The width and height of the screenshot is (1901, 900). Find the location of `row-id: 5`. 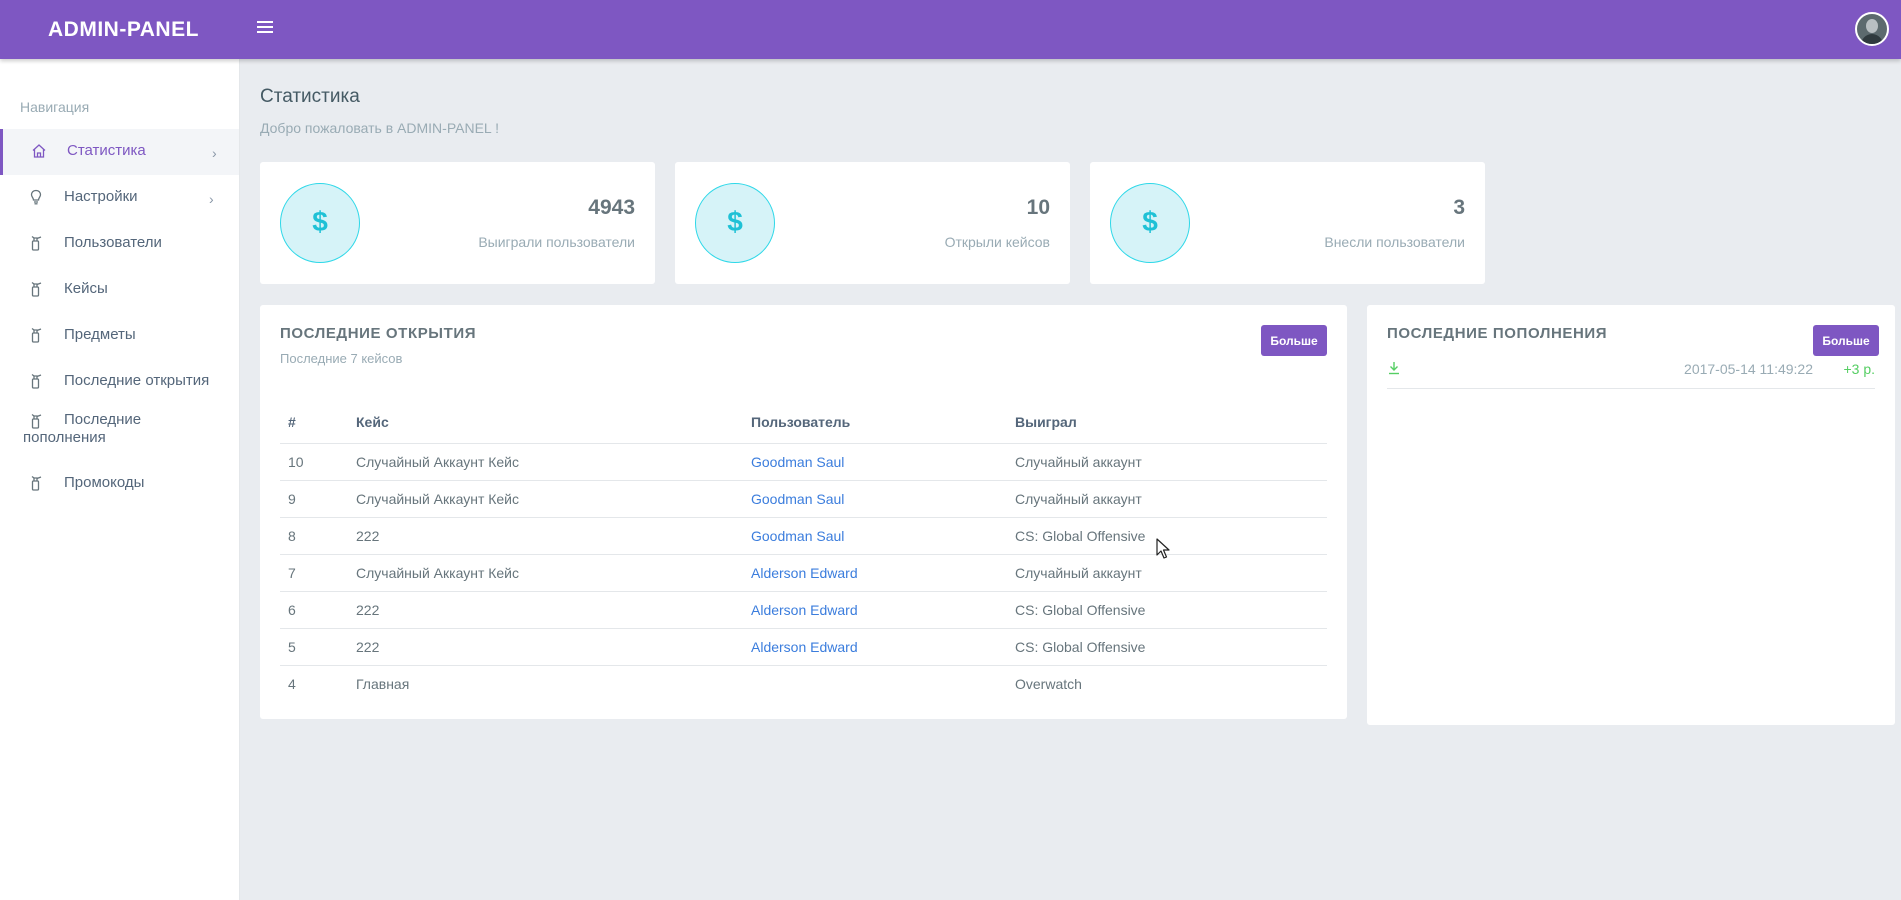

row-id: 5 is located at coordinates (314, 647).